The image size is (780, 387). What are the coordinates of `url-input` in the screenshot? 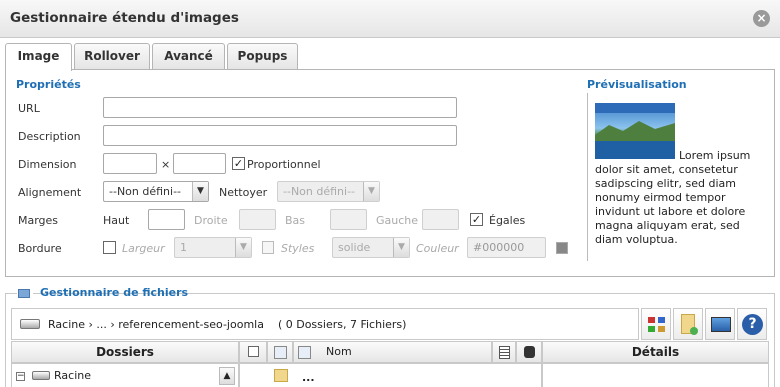 It's located at (280, 107).